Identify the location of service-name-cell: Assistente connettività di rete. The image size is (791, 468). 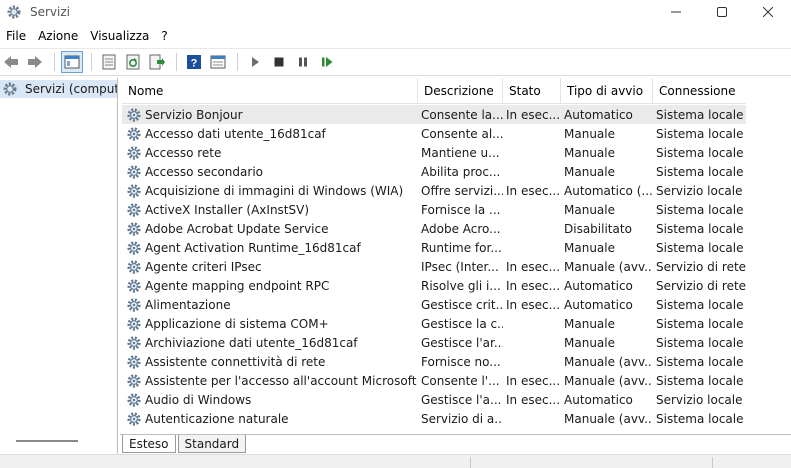
(270, 361).